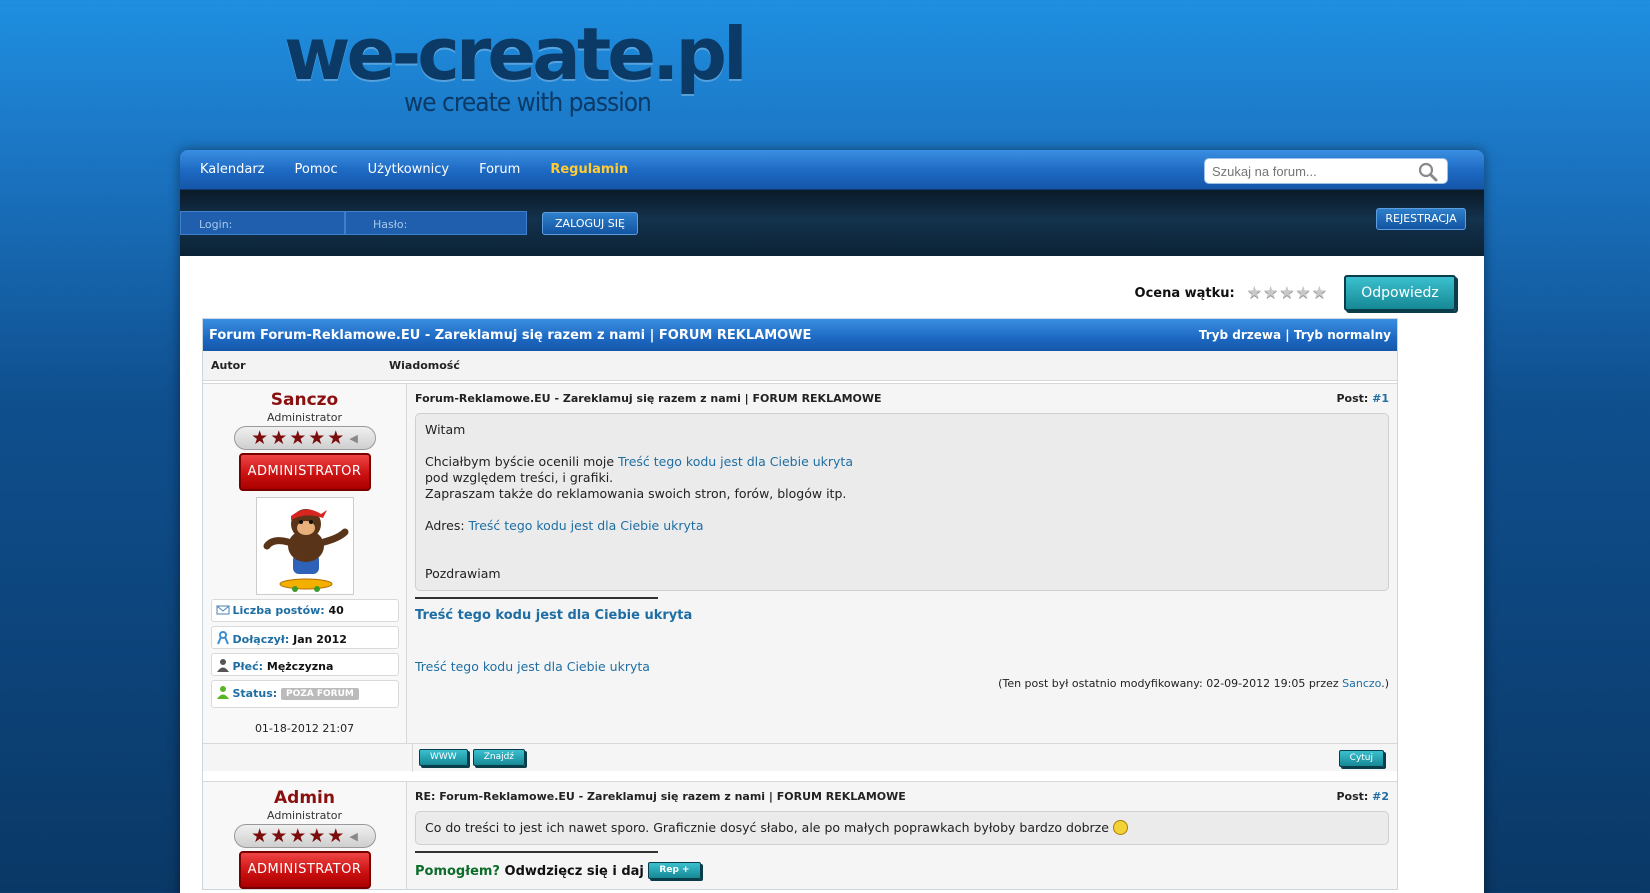 This screenshot has height=893, width=1650. What do you see at coordinates (1120, 827) in the screenshot?
I see `smiley-icon` at bounding box center [1120, 827].